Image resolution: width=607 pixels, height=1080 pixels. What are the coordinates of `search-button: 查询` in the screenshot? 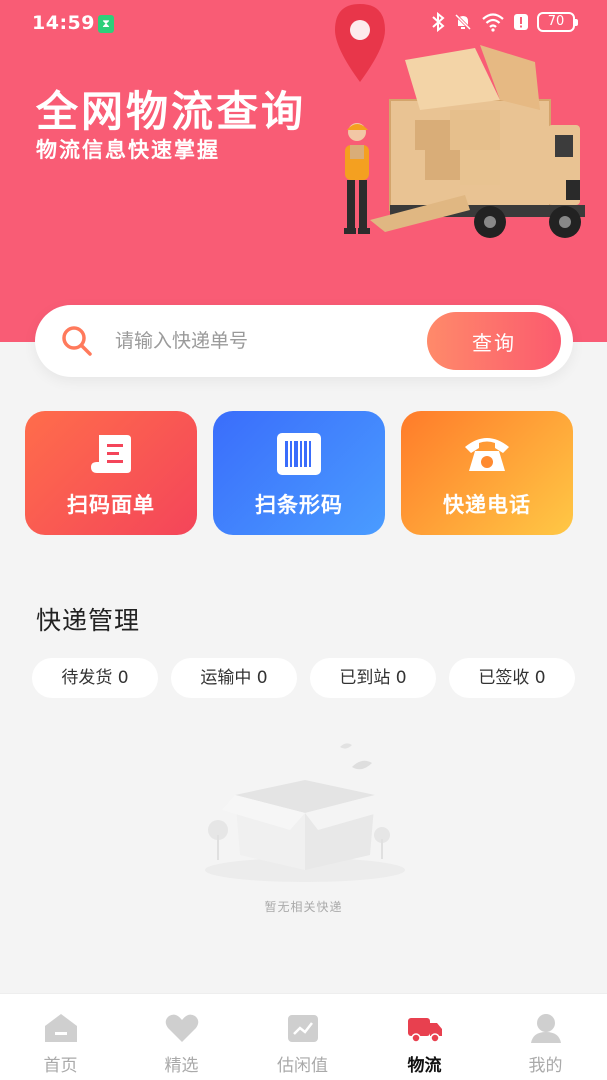 It's located at (494, 341).